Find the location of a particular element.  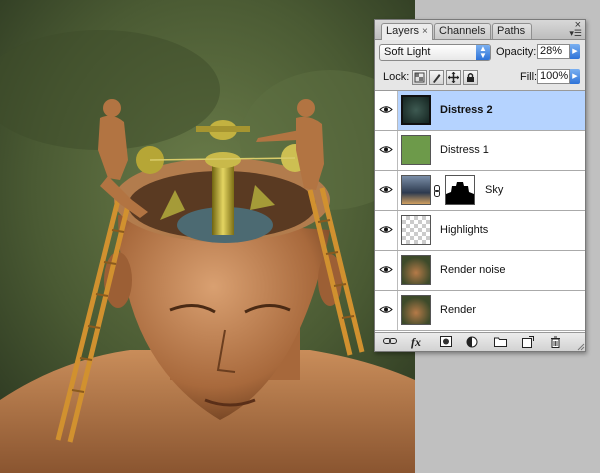

lock-all-icon is located at coordinates (470, 77).